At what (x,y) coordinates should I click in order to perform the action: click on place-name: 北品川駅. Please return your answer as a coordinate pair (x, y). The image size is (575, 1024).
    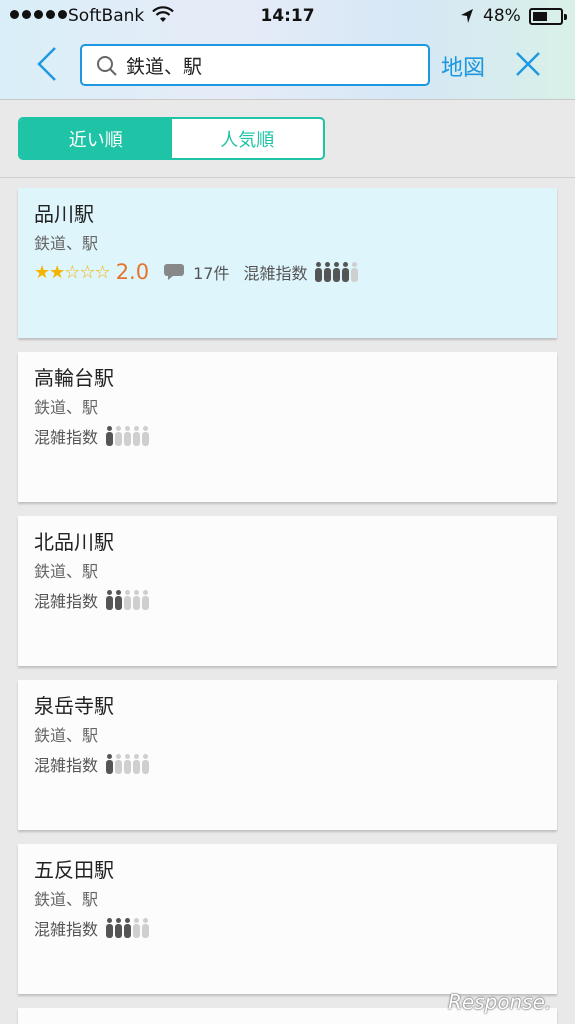
    Looking at the image, I should click on (74, 542).